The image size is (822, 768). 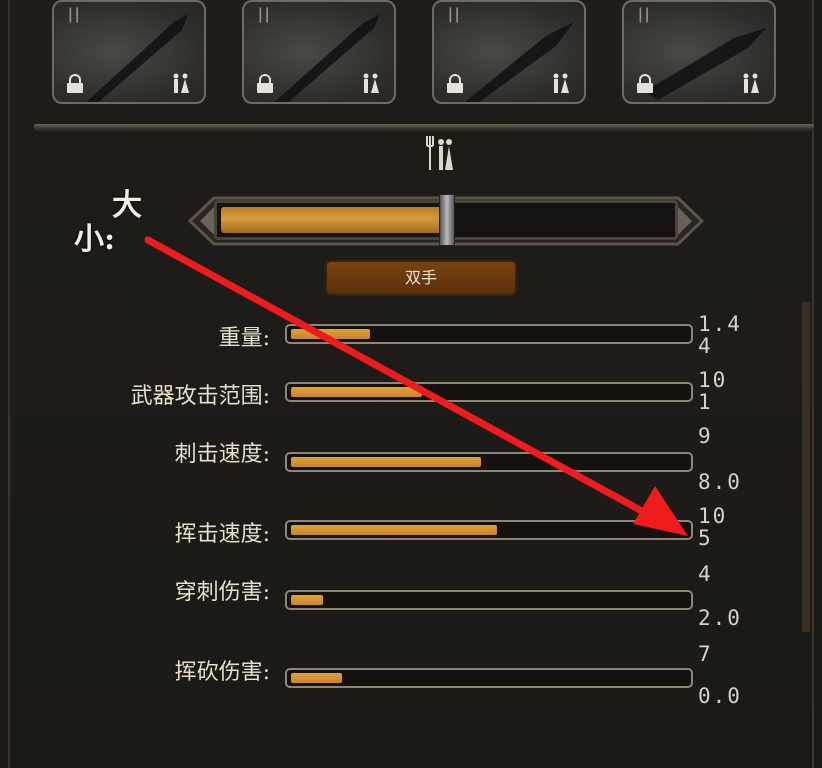 What do you see at coordinates (705, 436) in the screenshot?
I see `stat-max-value: 9` at bounding box center [705, 436].